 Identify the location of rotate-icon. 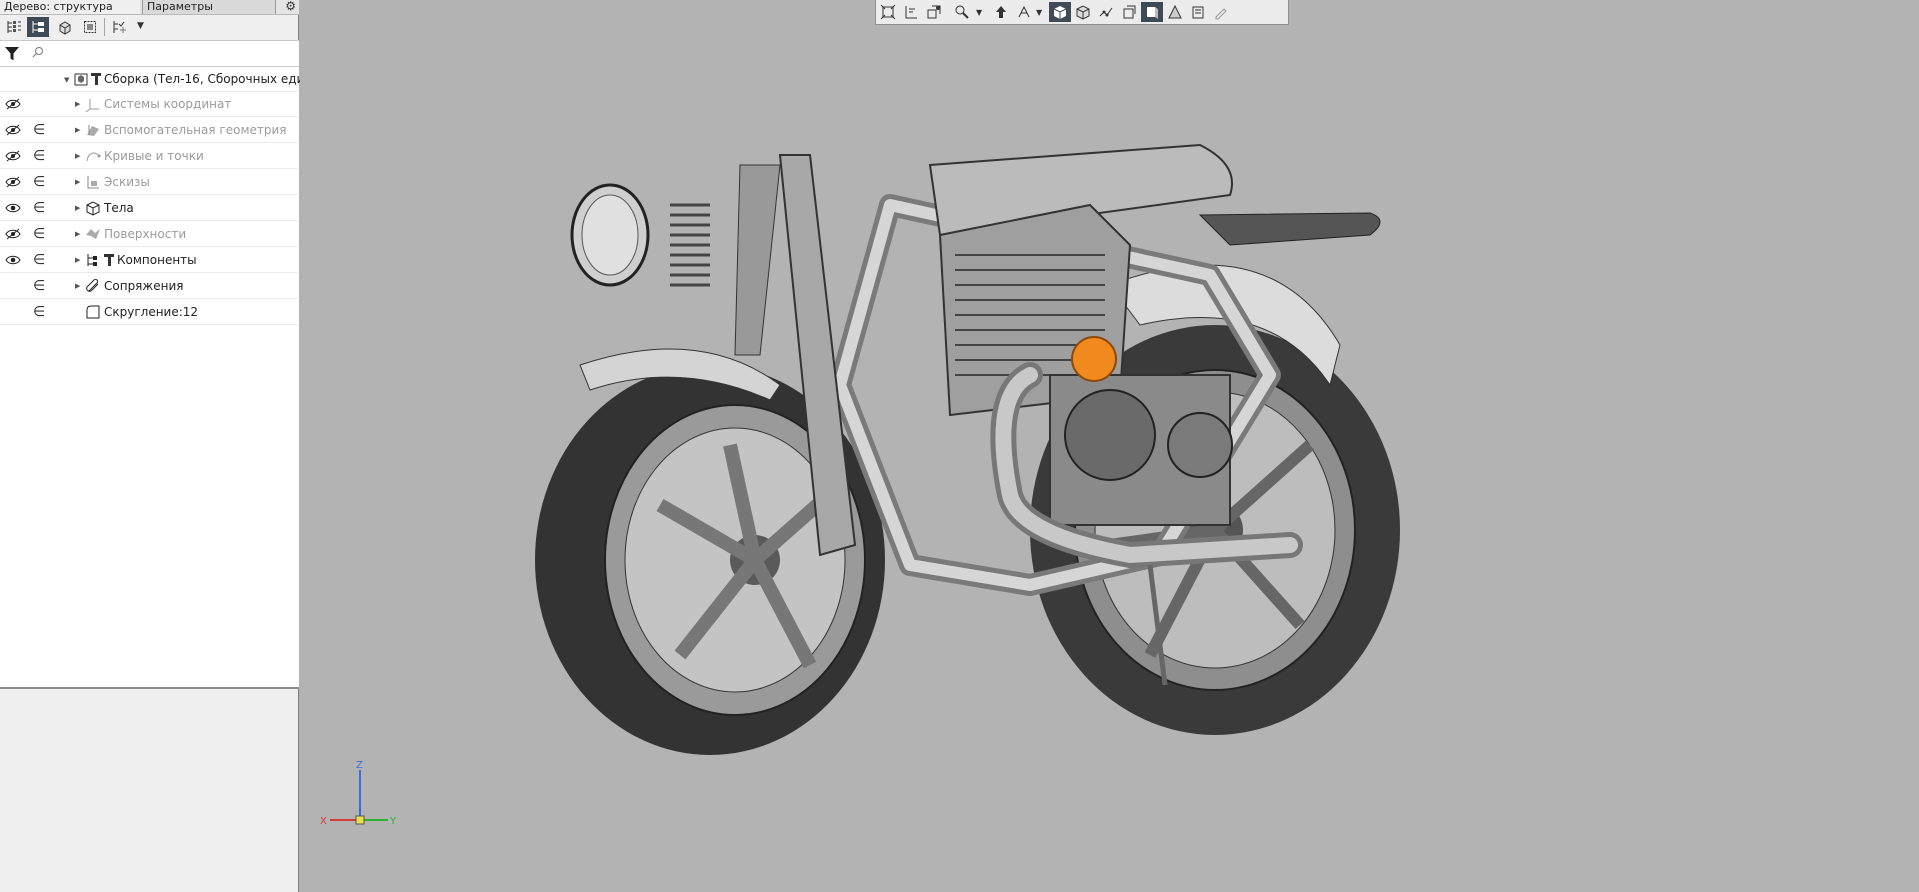
(1001, 12).